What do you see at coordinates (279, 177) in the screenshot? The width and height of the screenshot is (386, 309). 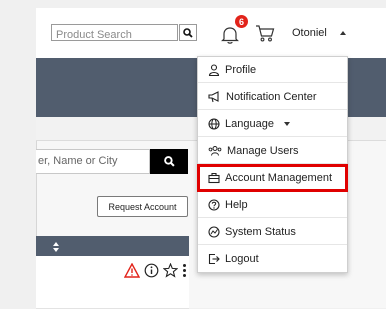 I see `menu-item-label: Account Management` at bounding box center [279, 177].